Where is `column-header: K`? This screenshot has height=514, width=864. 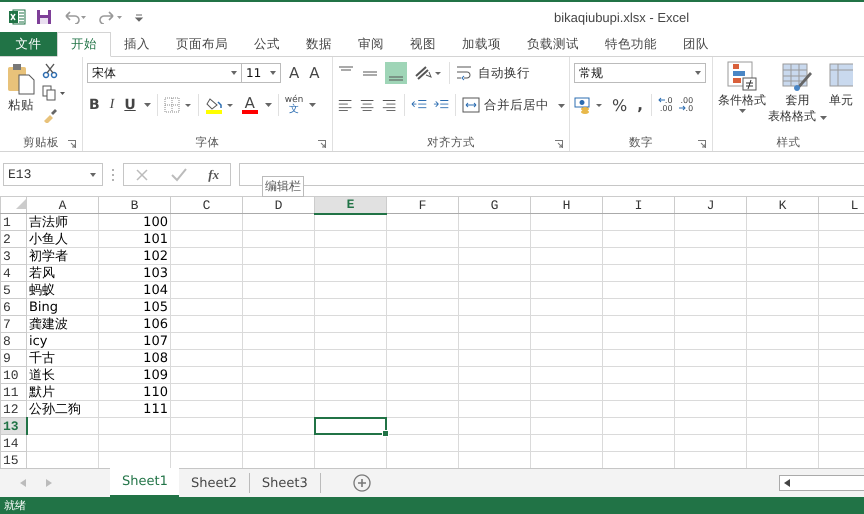
column-header: K is located at coordinates (782, 205).